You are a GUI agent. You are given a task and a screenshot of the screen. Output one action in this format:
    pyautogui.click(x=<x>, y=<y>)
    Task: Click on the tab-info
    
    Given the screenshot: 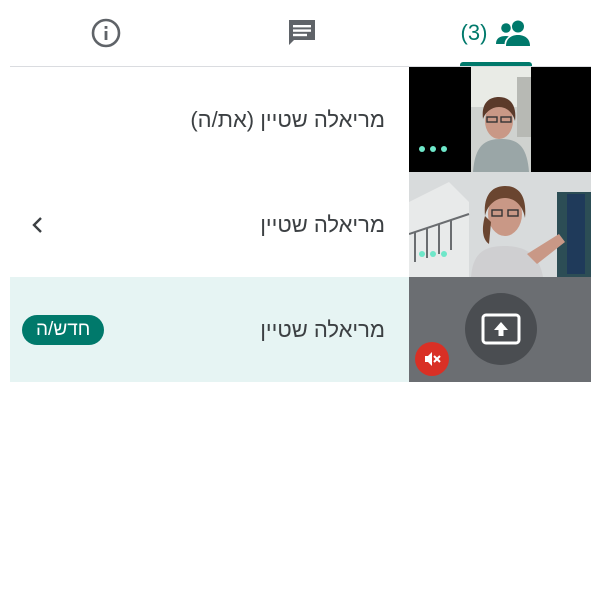 What is the action you would take?
    pyautogui.click(x=106, y=33)
    